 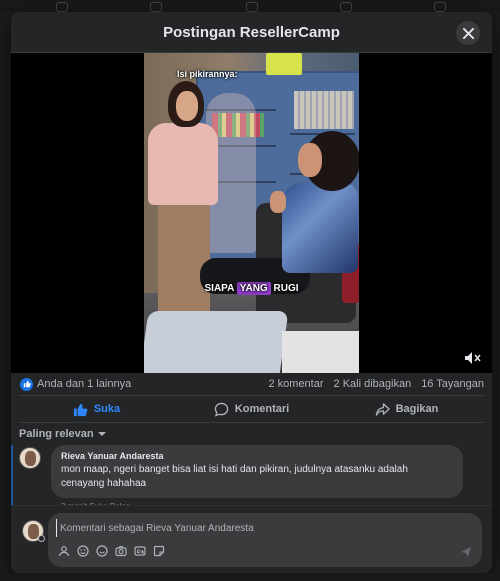 I want to click on emoji-button, so click(x=83, y=551).